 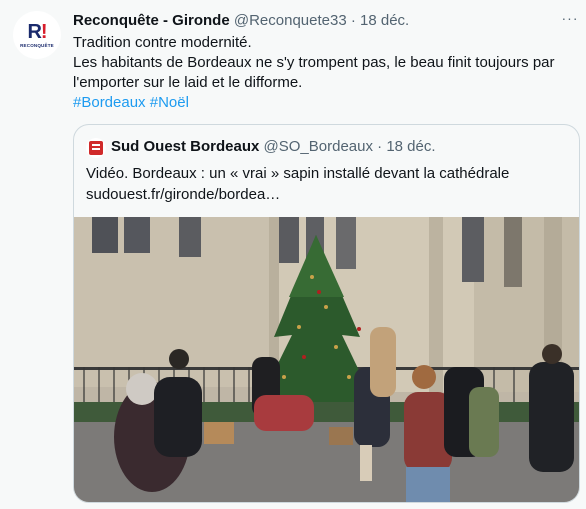 I want to click on author-name: Reconquête - Gironde, so click(x=151, y=20).